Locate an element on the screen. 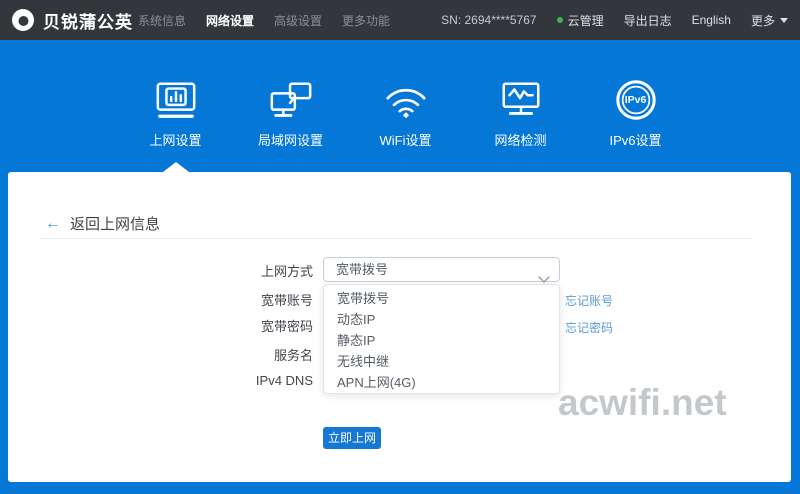 This screenshot has height=494, width=800. brand: 贝锐蒲公英 is located at coordinates (71, 20).